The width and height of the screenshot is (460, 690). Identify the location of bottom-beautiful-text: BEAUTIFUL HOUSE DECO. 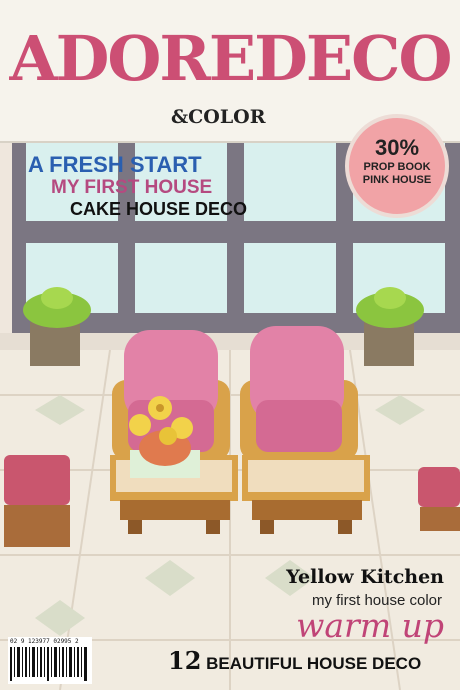
(314, 663).